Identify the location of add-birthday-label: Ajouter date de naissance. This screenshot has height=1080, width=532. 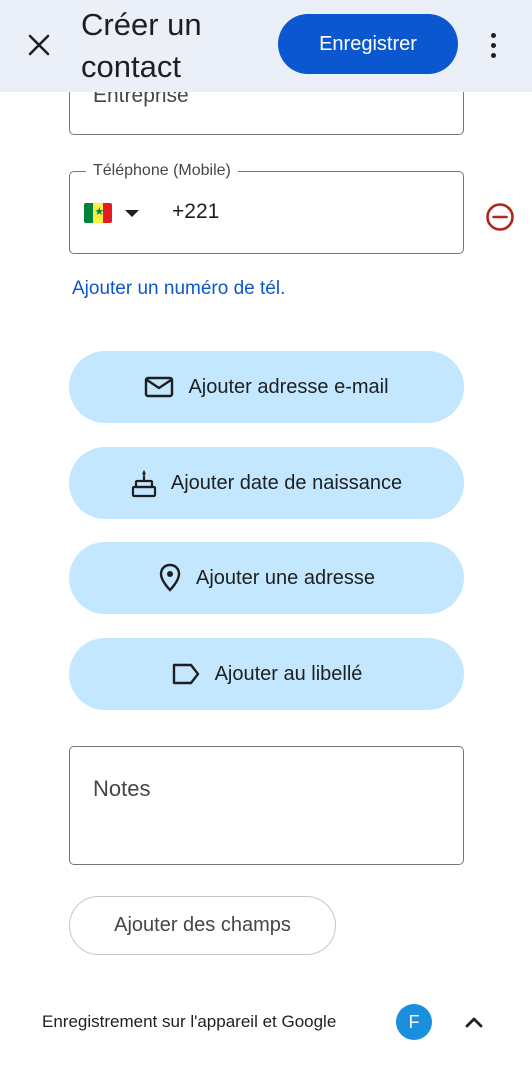
(286, 482).